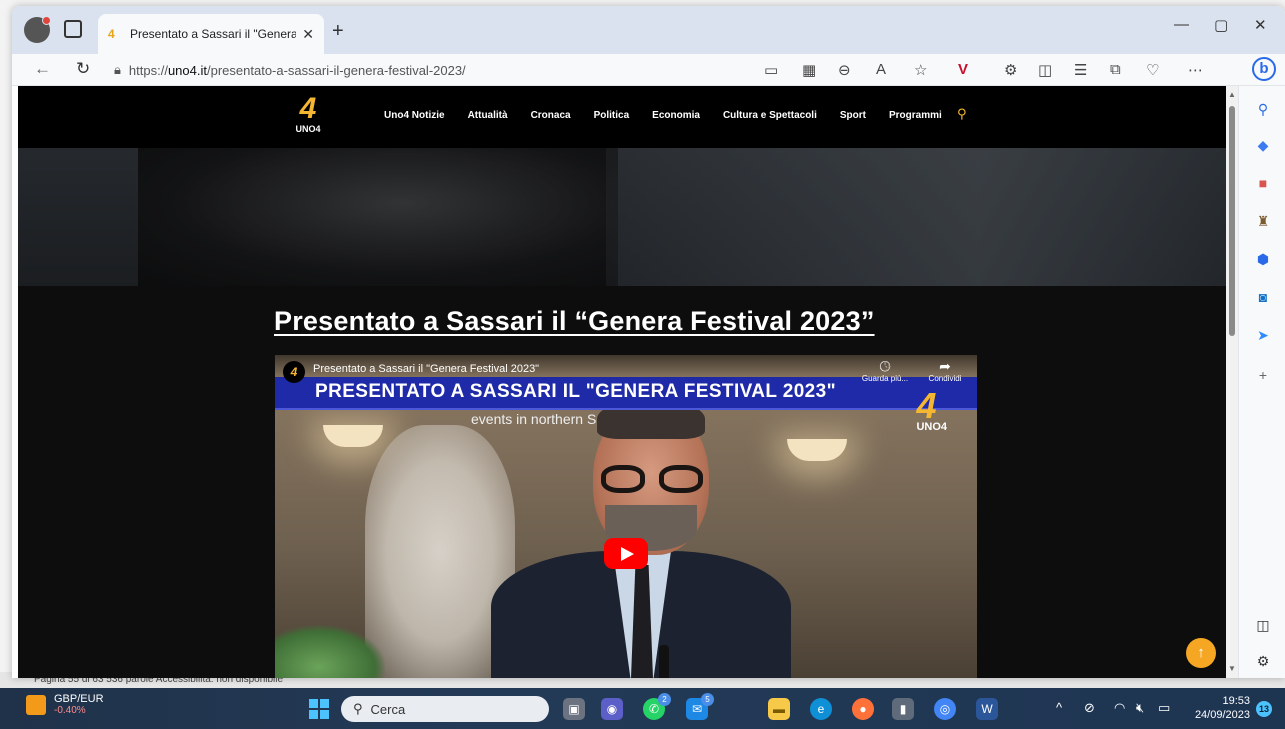  I want to click on menu-item-cronaca: Cronaca, so click(551, 115).